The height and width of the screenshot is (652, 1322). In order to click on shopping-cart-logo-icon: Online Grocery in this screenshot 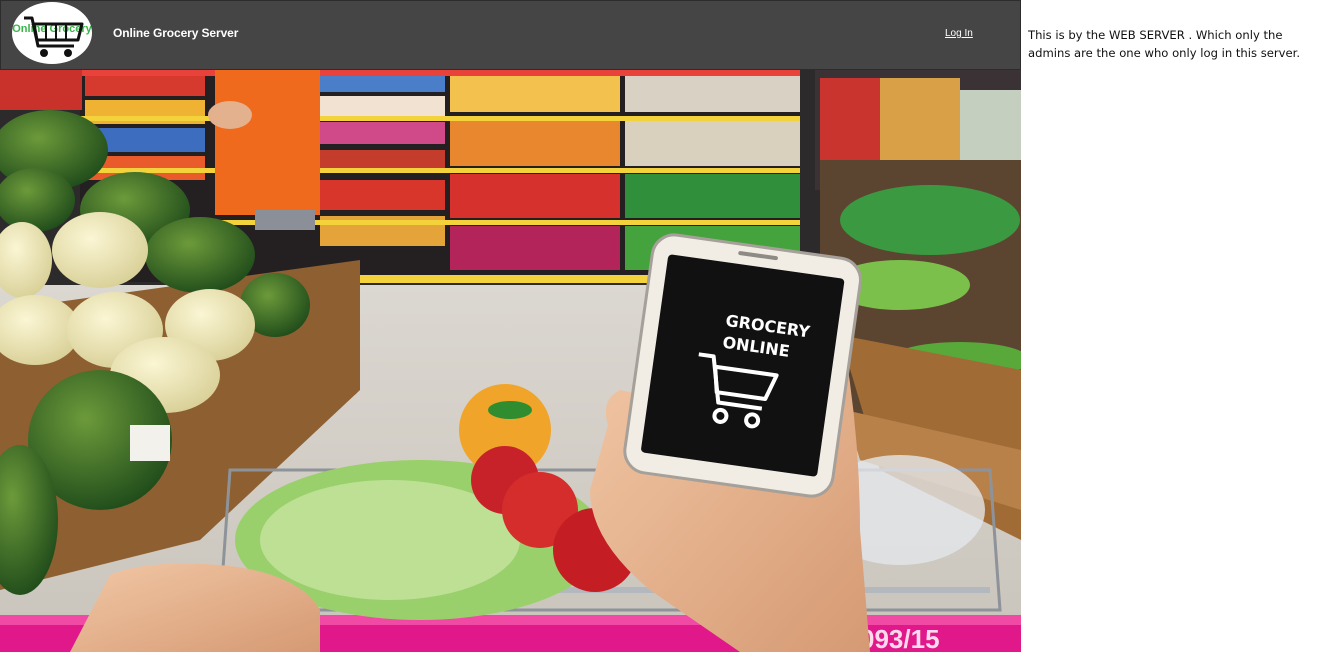, I will do `click(52, 36)`.